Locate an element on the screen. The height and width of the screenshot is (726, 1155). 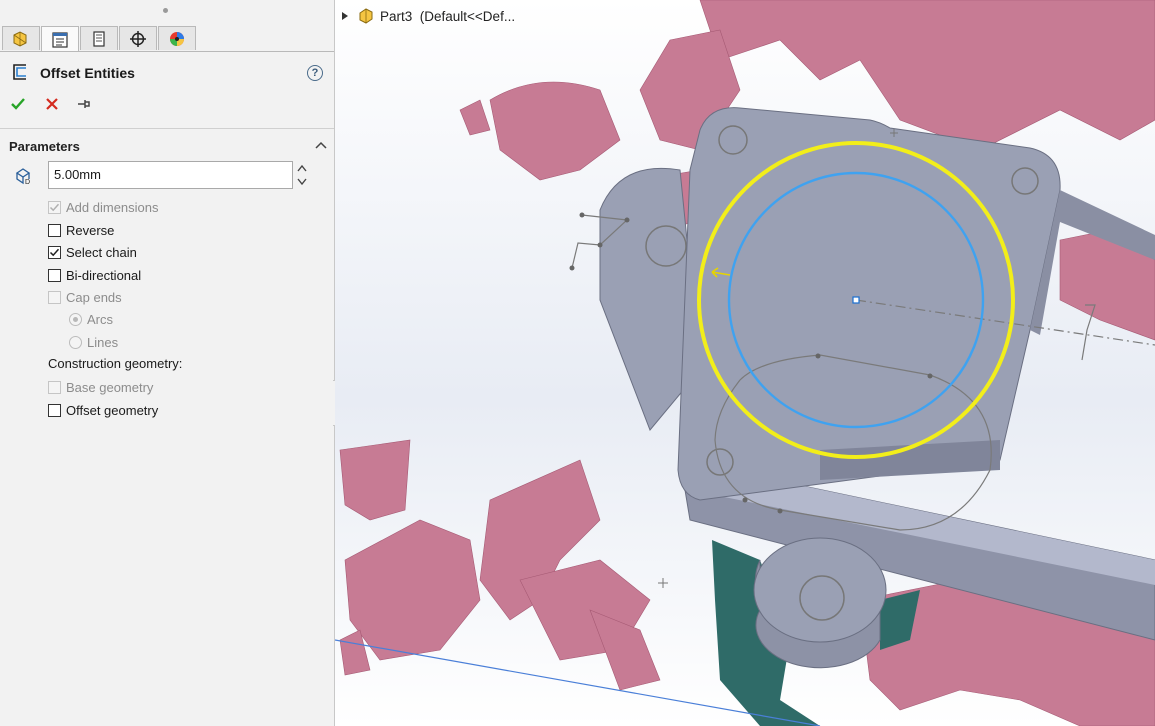
option-offset-geometry: Offset geometry is located at coordinates (103, 410).